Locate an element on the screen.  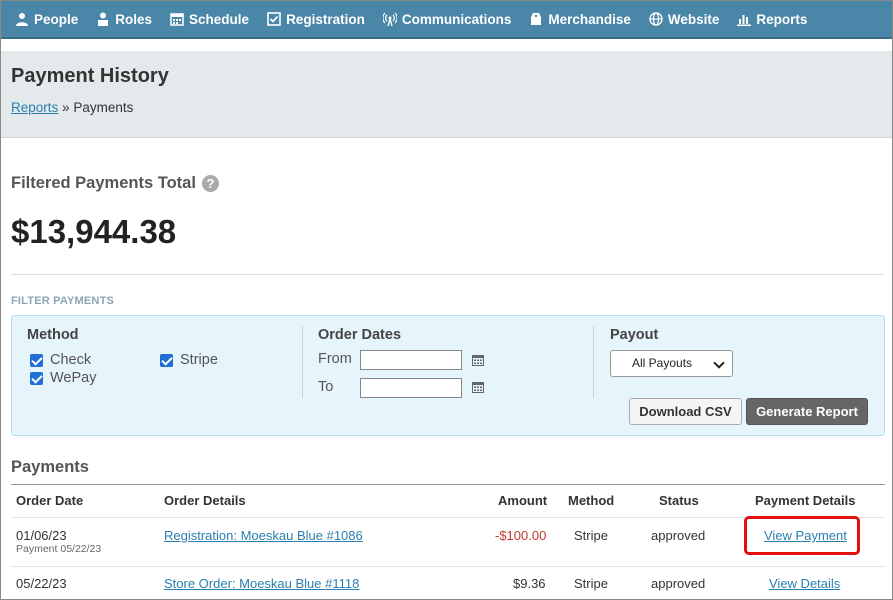
amount: -$100.00 is located at coordinates (521, 535).